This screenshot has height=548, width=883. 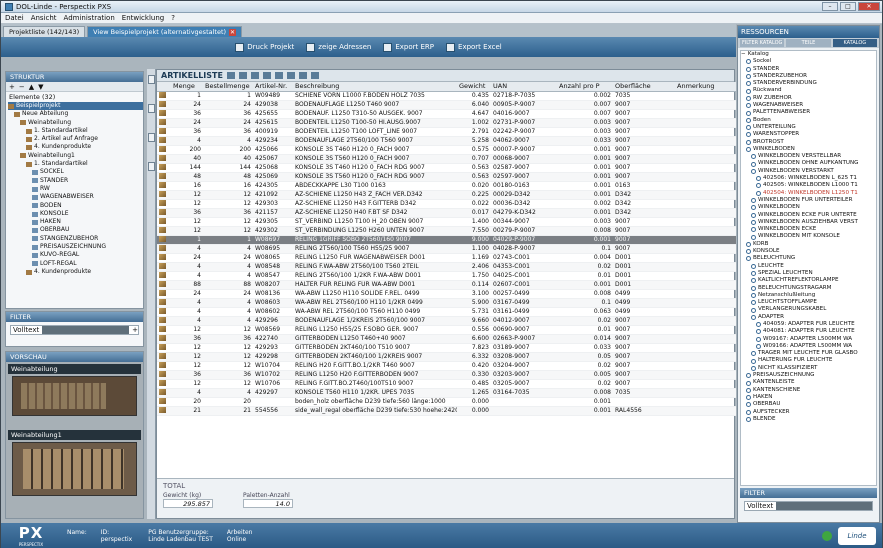 I want to click on list-icon, so click(x=151, y=108).